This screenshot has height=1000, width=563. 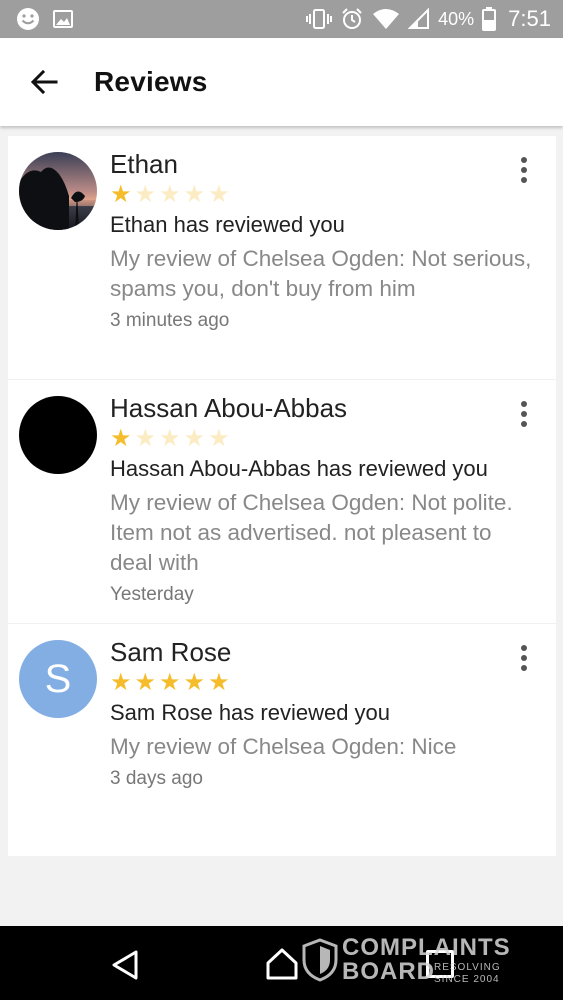 What do you see at coordinates (229, 408) in the screenshot?
I see `reviewer-name: Hassan Abou-Abbas` at bounding box center [229, 408].